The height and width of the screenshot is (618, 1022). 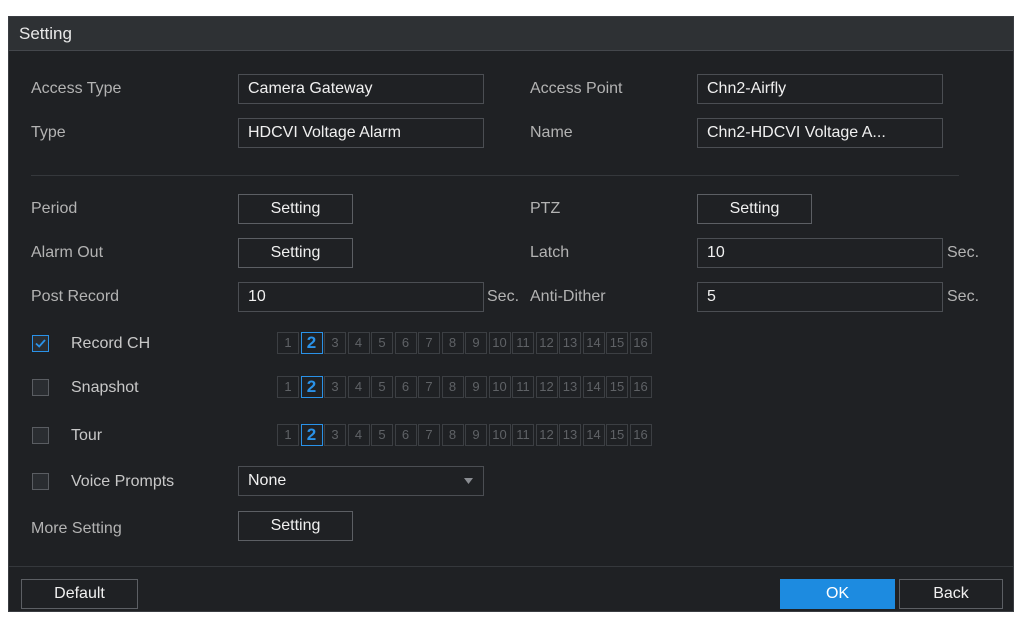 I want to click on dialog-title: Setting, so click(x=511, y=34).